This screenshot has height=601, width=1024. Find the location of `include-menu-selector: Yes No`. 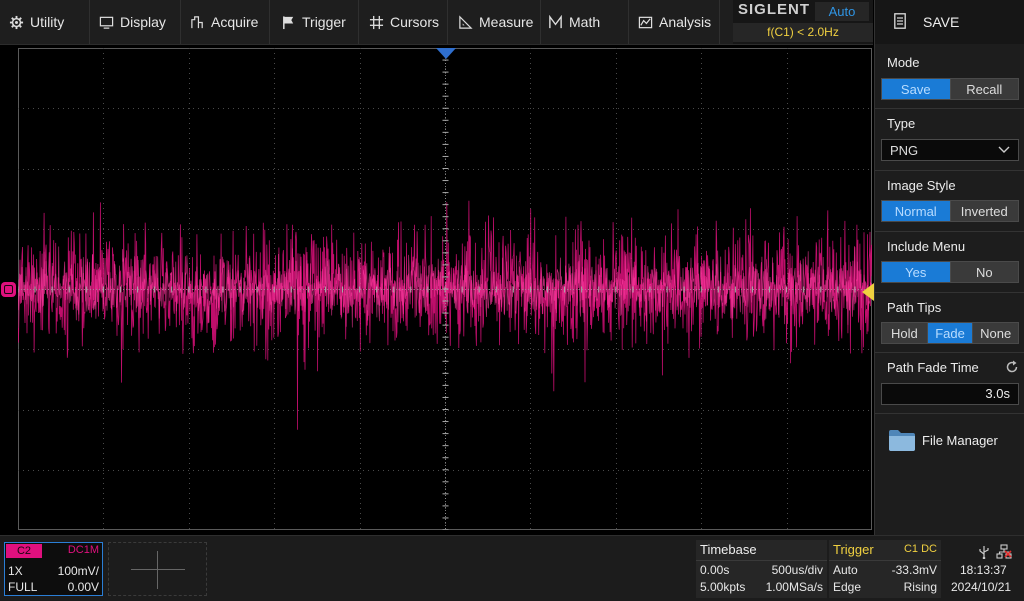

include-menu-selector: Yes No is located at coordinates (950, 272).